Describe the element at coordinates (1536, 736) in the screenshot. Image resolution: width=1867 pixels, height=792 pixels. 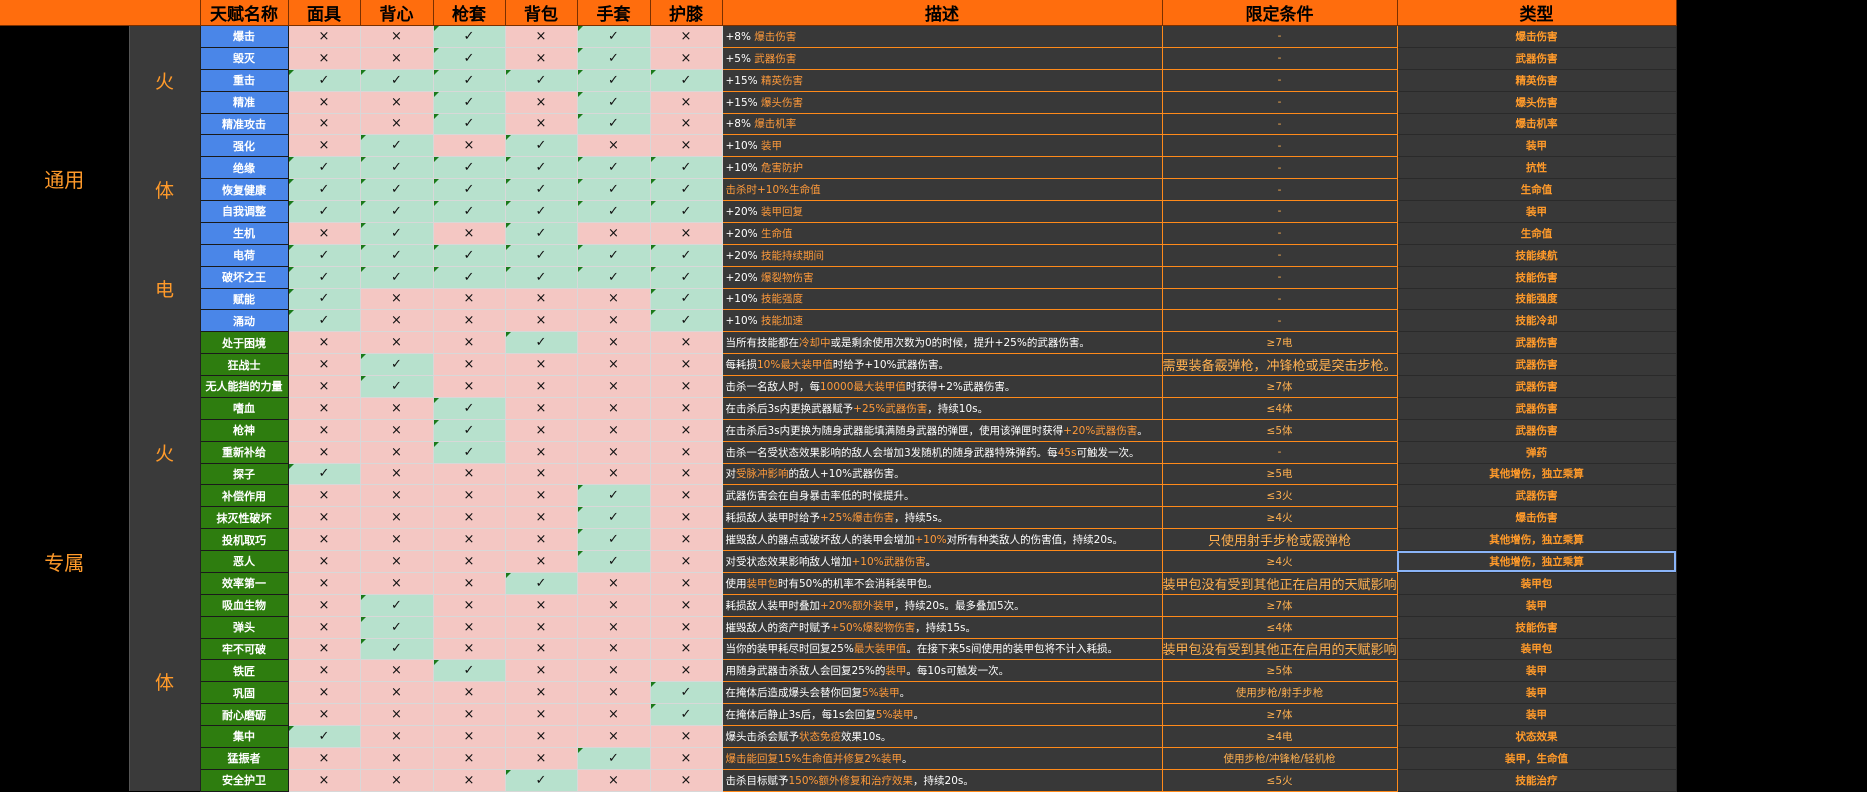
I see `talent-type: 状态效果` at that location.